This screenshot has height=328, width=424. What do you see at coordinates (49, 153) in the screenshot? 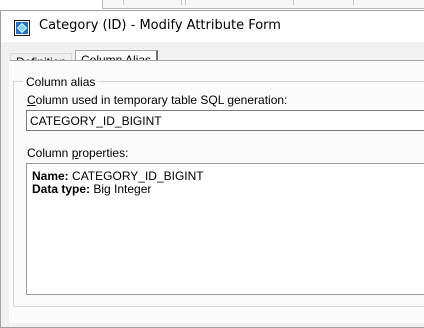
I see `column-properties-label-prefix: Column` at bounding box center [49, 153].